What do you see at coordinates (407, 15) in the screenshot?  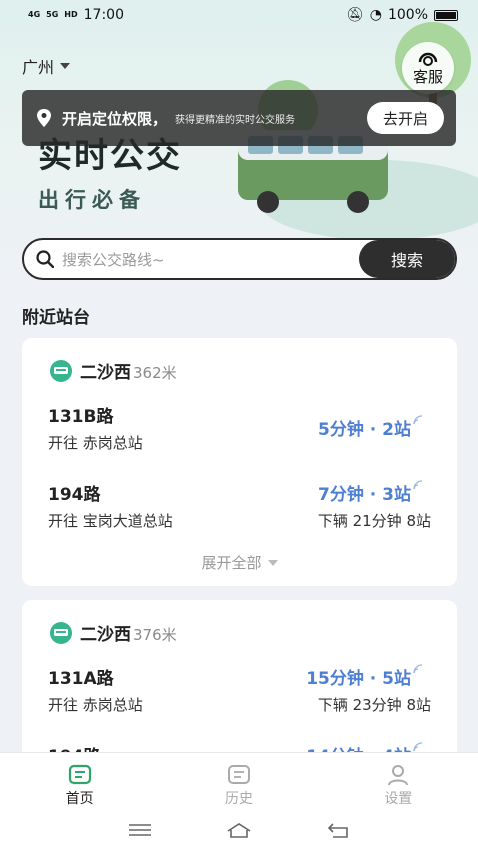 I see `battery-percent: 100%` at bounding box center [407, 15].